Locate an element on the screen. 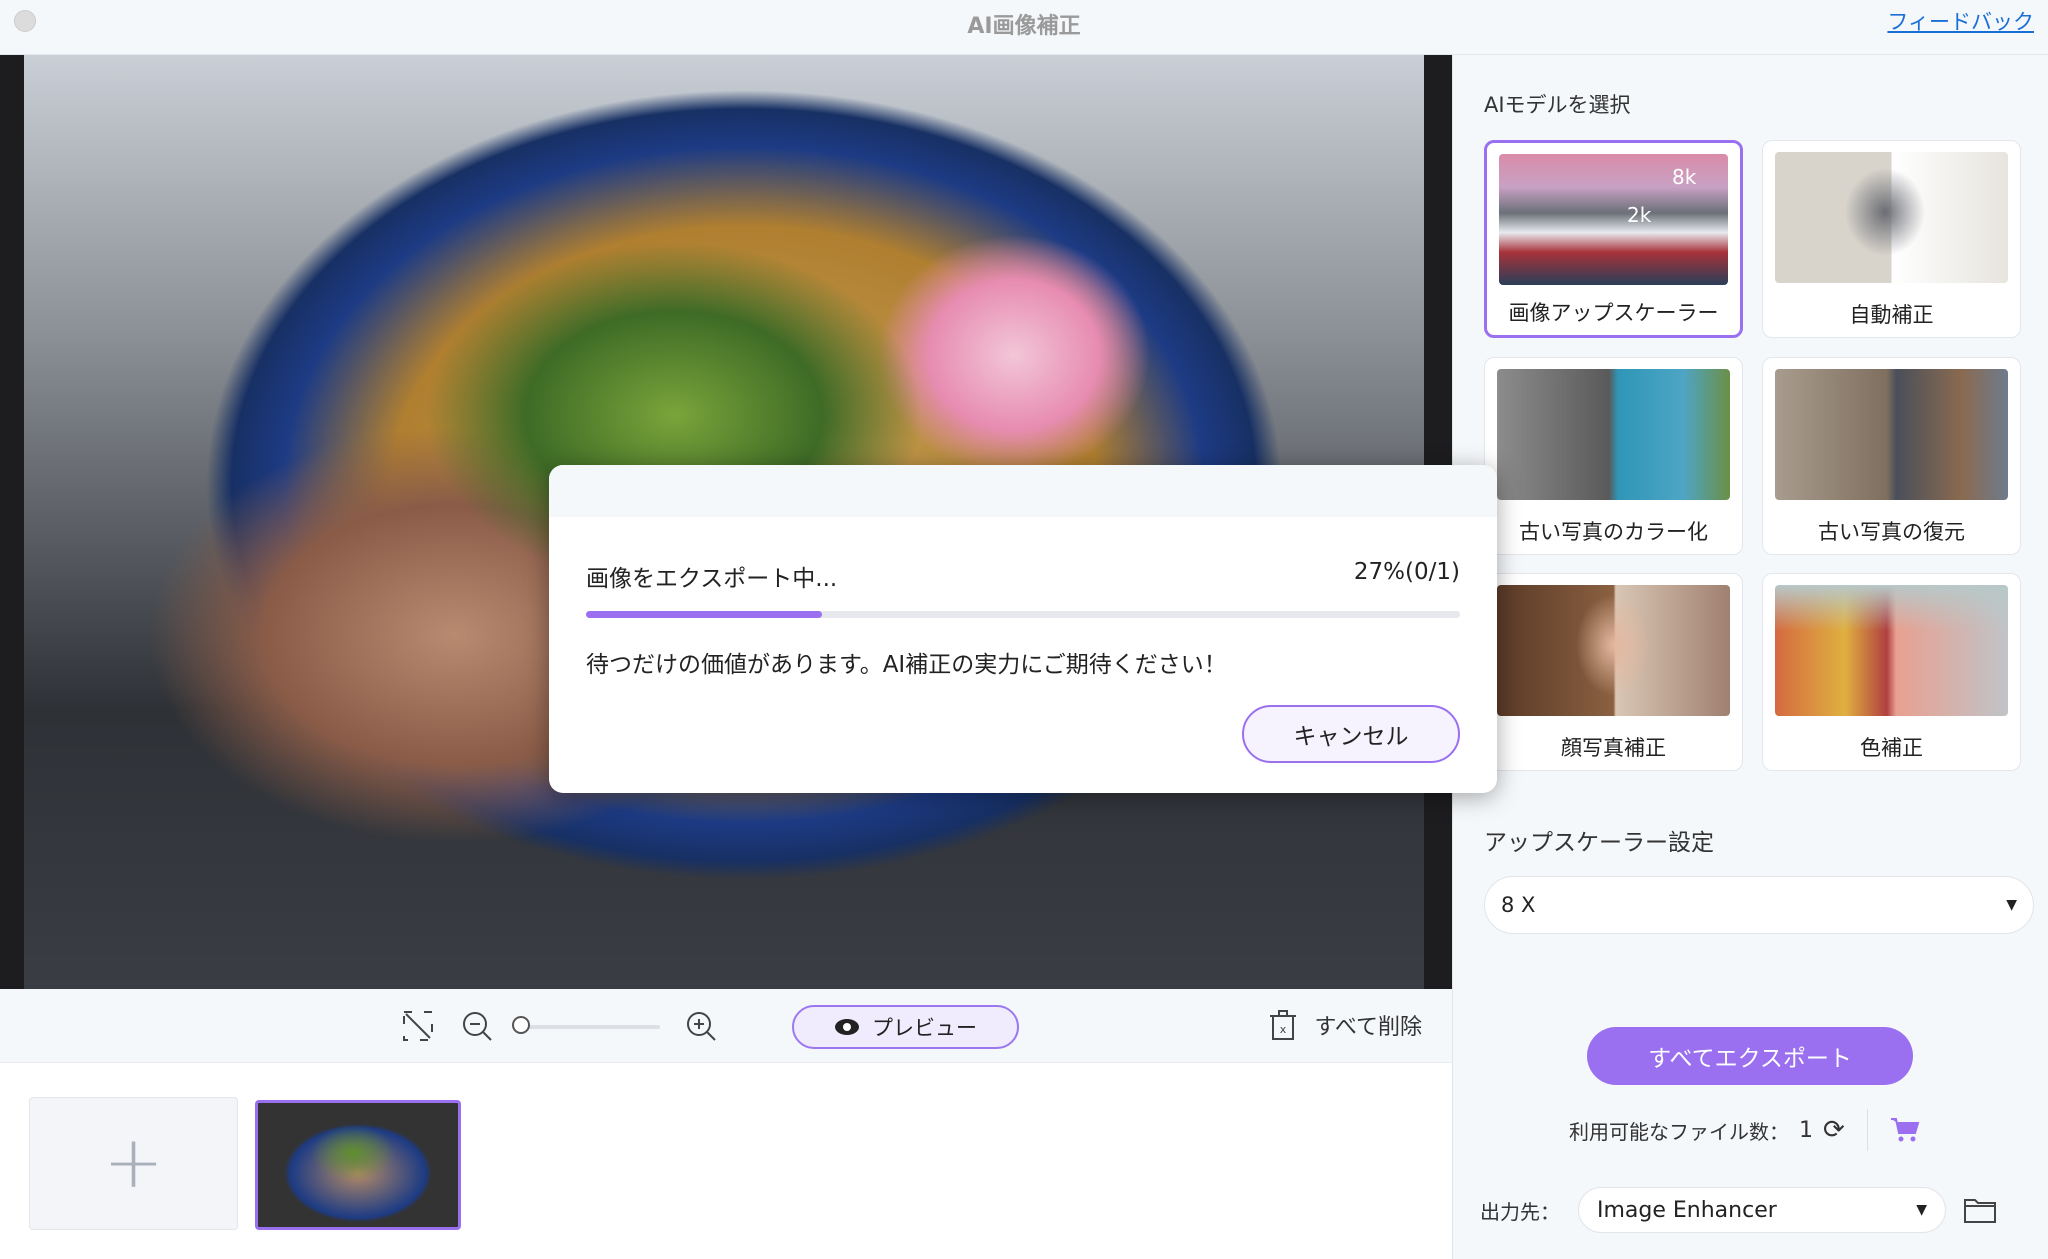 This screenshot has height=1259, width=2048. model-label: 古い写真の復元 is located at coordinates (1891, 532).